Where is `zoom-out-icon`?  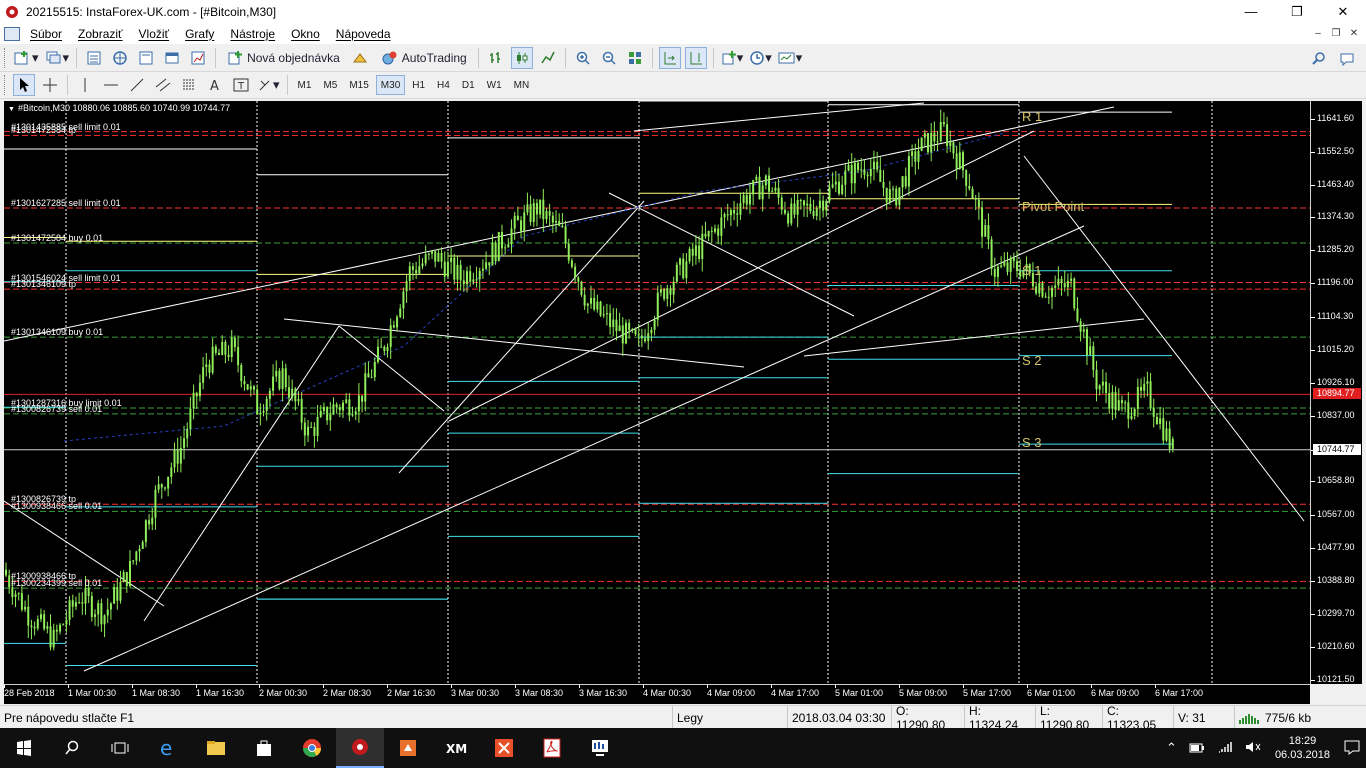 zoom-out-icon is located at coordinates (609, 58).